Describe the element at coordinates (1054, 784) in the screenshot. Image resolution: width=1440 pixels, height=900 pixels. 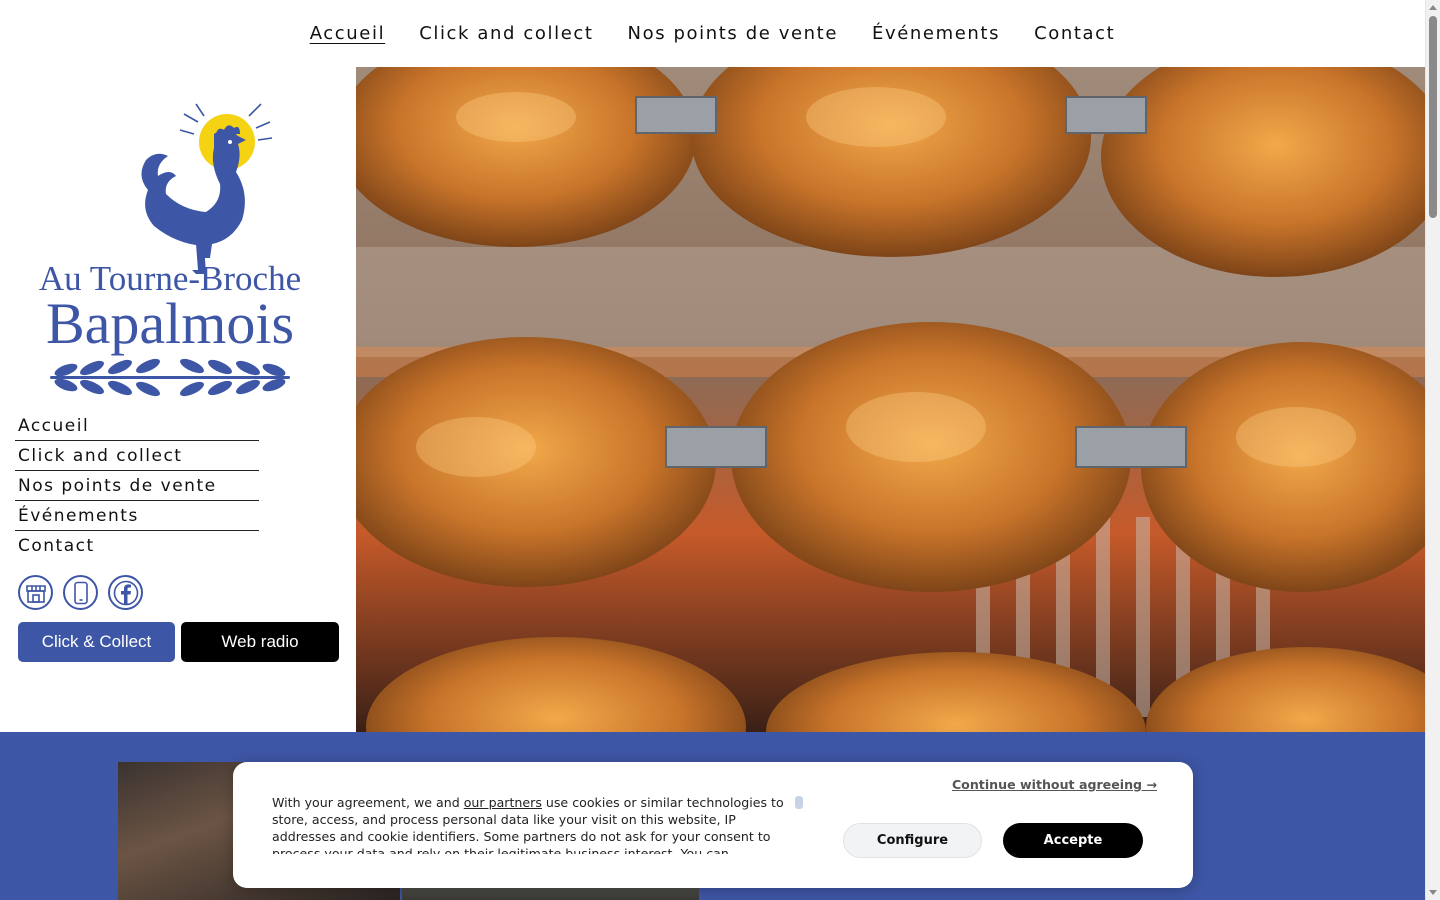
I see `continue-without-agreeing-link: Continue without agreeing →` at that location.